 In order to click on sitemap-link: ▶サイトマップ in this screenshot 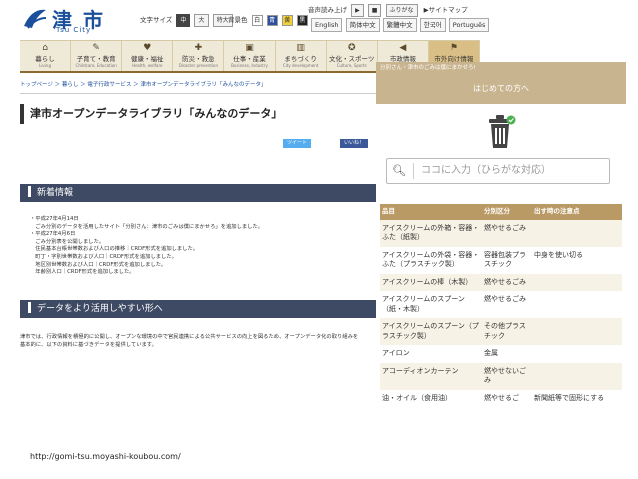, I will do `click(446, 10)`.